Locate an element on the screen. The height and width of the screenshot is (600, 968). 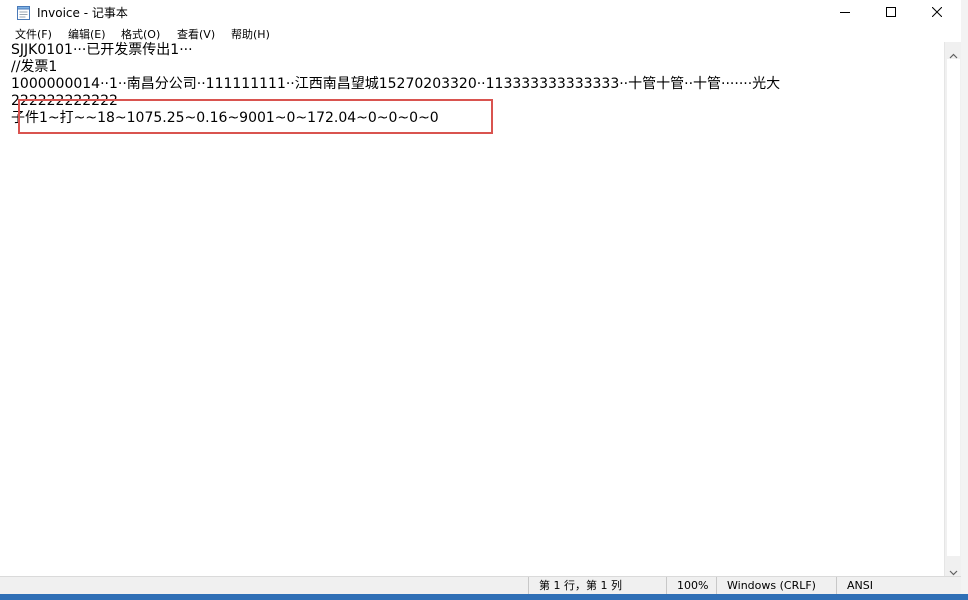
maximize-icon is located at coordinates (891, 12).